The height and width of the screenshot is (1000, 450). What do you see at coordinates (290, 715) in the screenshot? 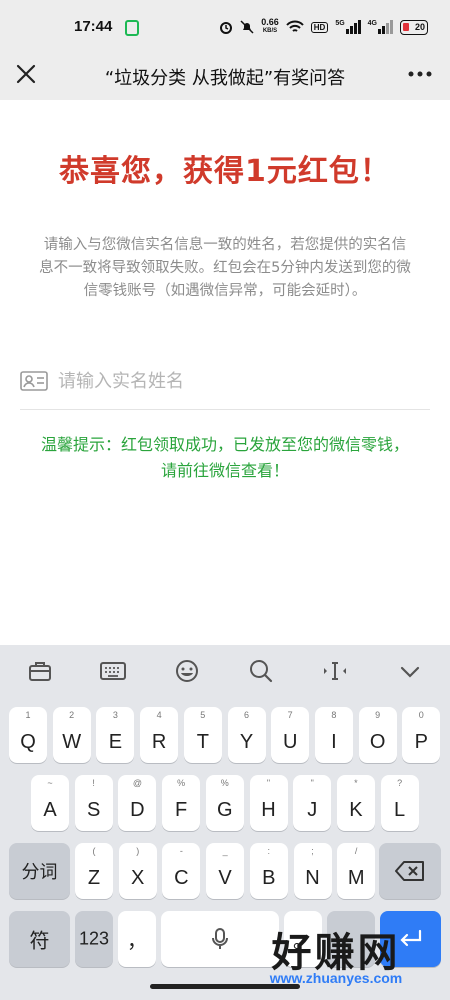
I see `key-u-secondary: 7` at bounding box center [290, 715].